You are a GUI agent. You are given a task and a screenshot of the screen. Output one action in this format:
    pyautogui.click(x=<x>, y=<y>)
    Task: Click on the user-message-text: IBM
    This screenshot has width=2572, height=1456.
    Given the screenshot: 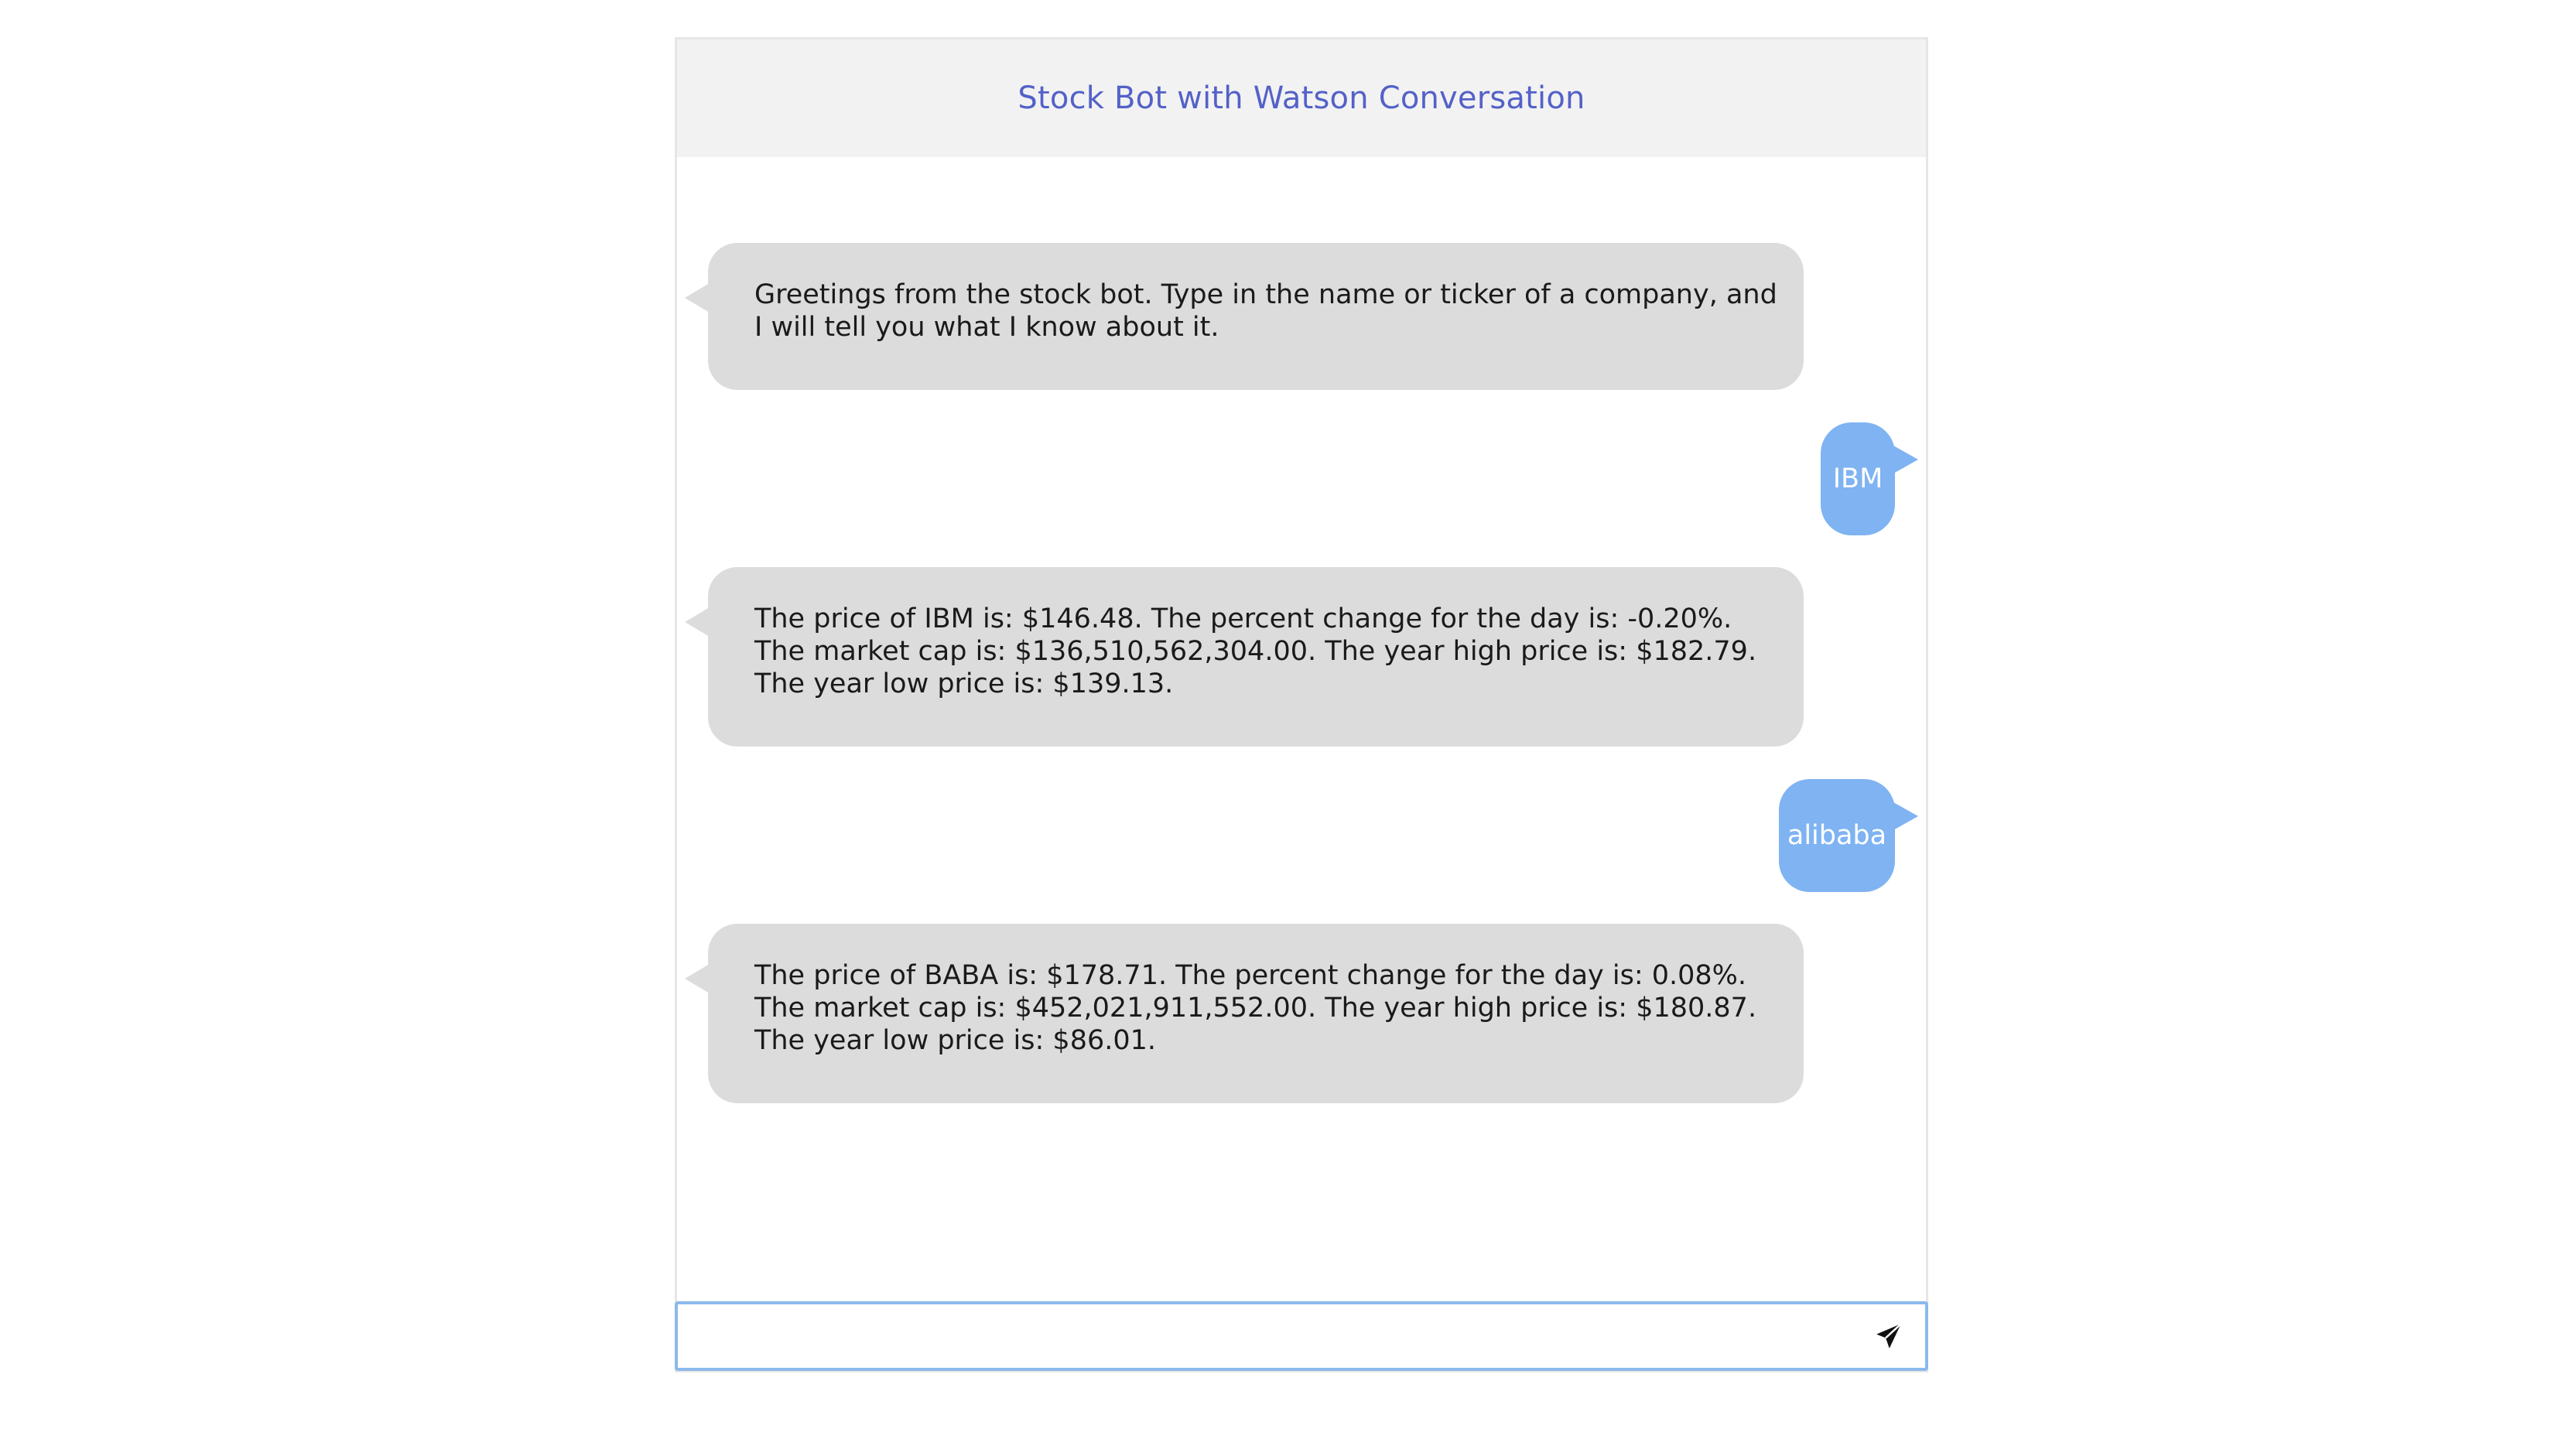 What is the action you would take?
    pyautogui.click(x=1857, y=478)
    